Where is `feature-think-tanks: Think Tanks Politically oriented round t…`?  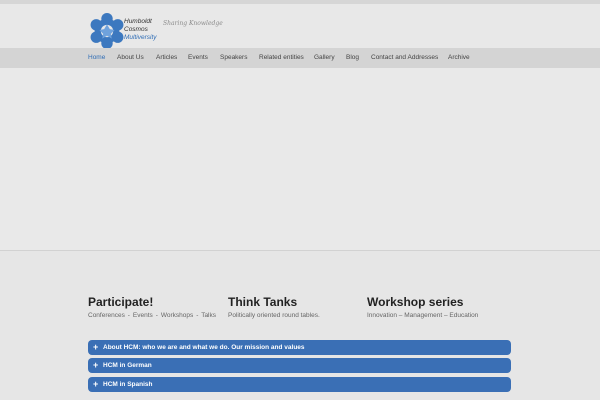 feature-think-tanks: Think Tanks Politically oriented round t… is located at coordinates (292, 307).